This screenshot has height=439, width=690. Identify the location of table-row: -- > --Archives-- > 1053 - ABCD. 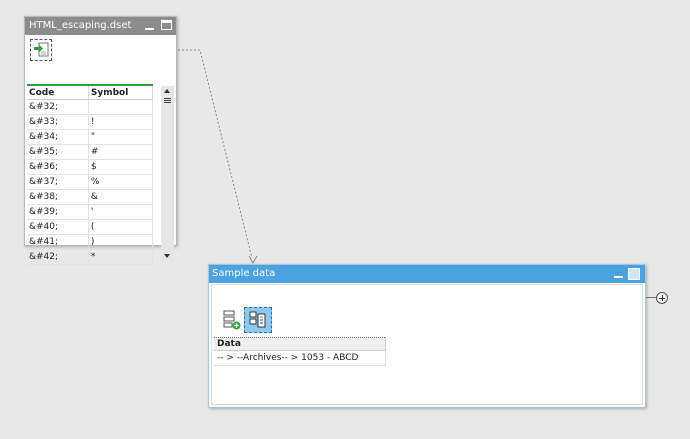
(300, 358).